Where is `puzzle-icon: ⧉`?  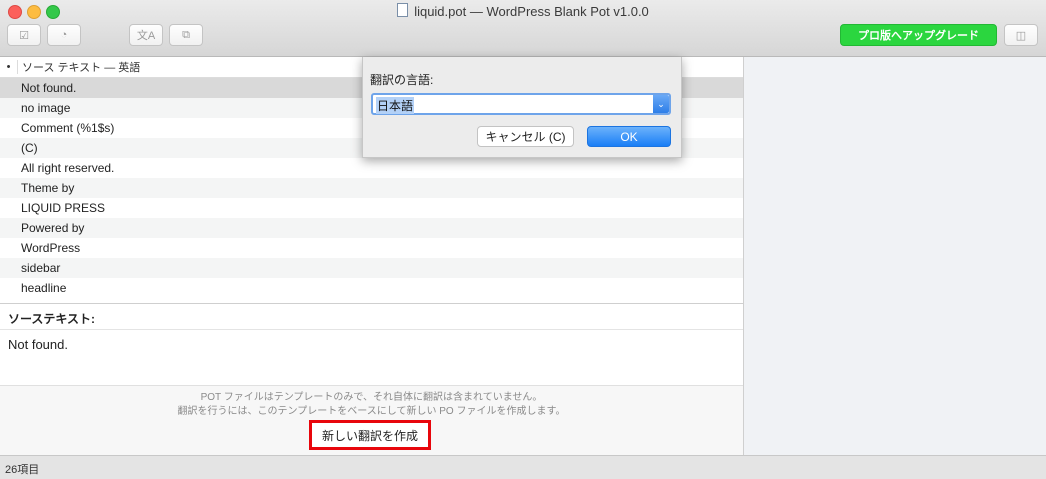
puzzle-icon: ⧉ is located at coordinates (186, 34).